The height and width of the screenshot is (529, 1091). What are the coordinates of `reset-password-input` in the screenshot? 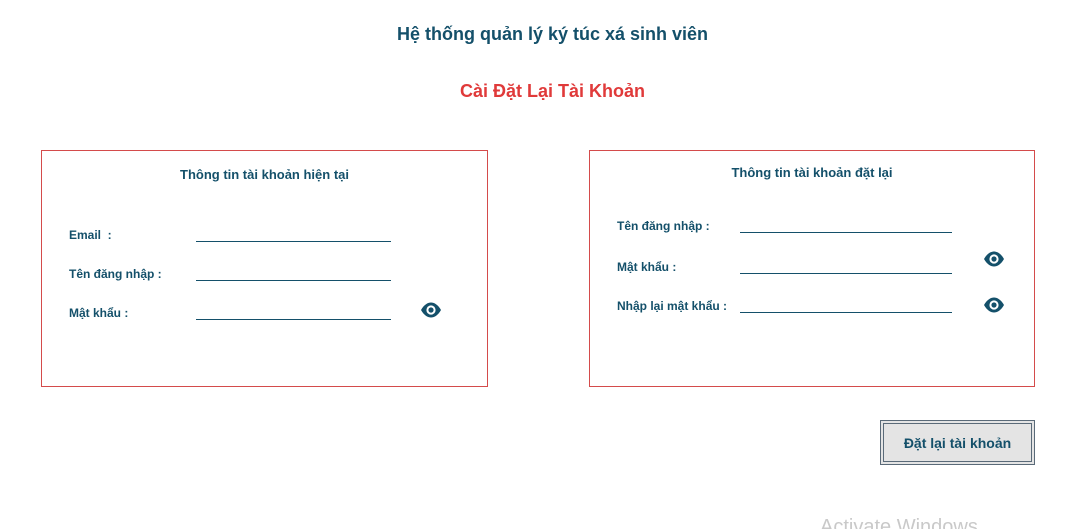 It's located at (846, 264).